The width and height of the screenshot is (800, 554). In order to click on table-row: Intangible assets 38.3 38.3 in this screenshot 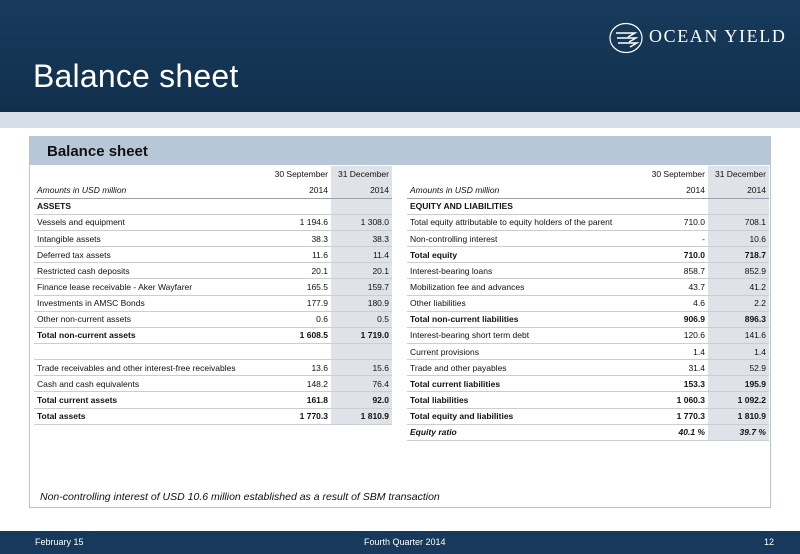, I will do `click(213, 239)`.